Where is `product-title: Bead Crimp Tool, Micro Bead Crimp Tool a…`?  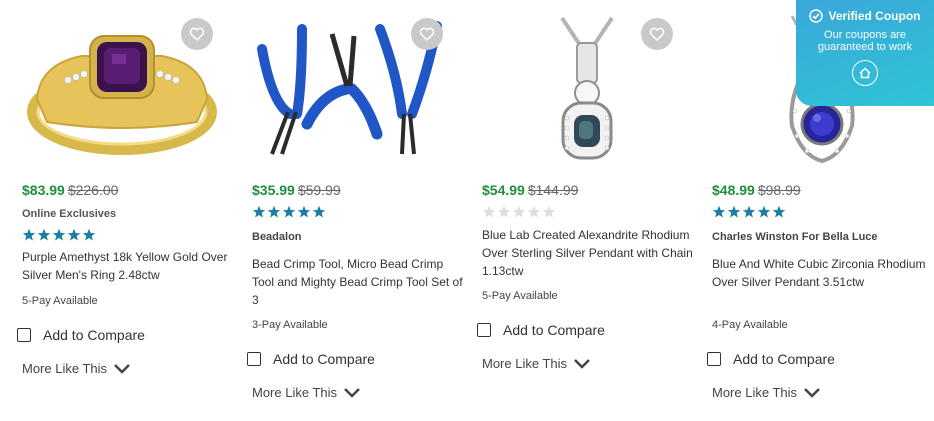
product-title: Bead Crimp Tool, Micro Bead Crimp Tool a… is located at coordinates (359, 282).